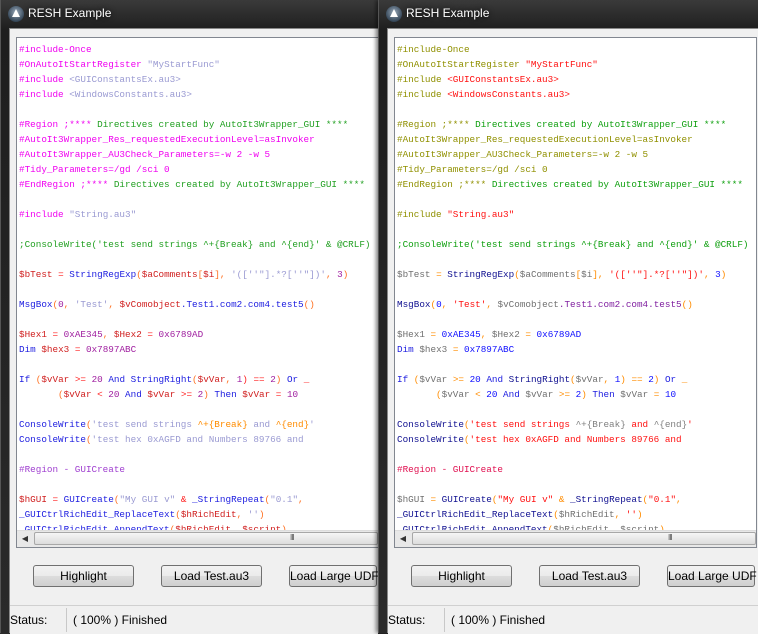 Image resolution: width=758 pixels, height=634 pixels. Describe the element at coordinates (481, 274) in the screenshot. I see `code-token: StringRegExp` at that location.